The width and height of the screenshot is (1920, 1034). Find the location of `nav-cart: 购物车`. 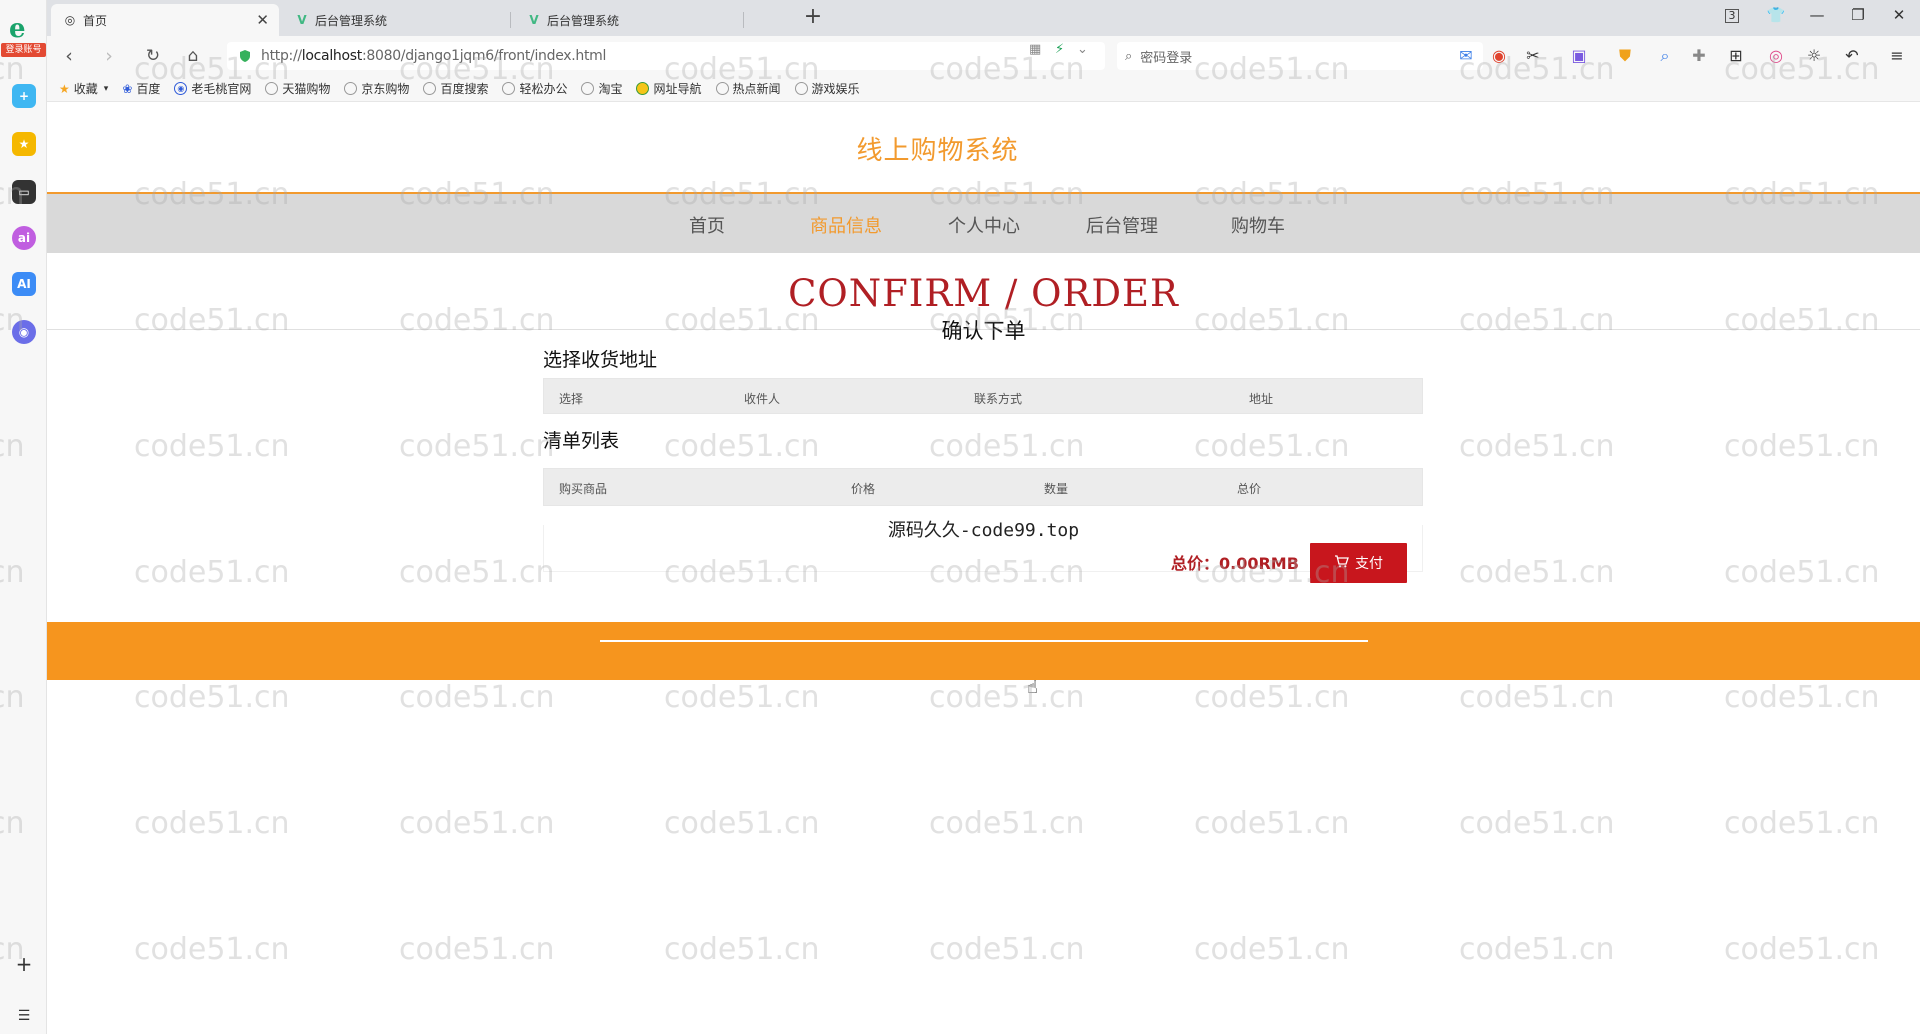

nav-cart: 购物车 is located at coordinates (1258, 225).